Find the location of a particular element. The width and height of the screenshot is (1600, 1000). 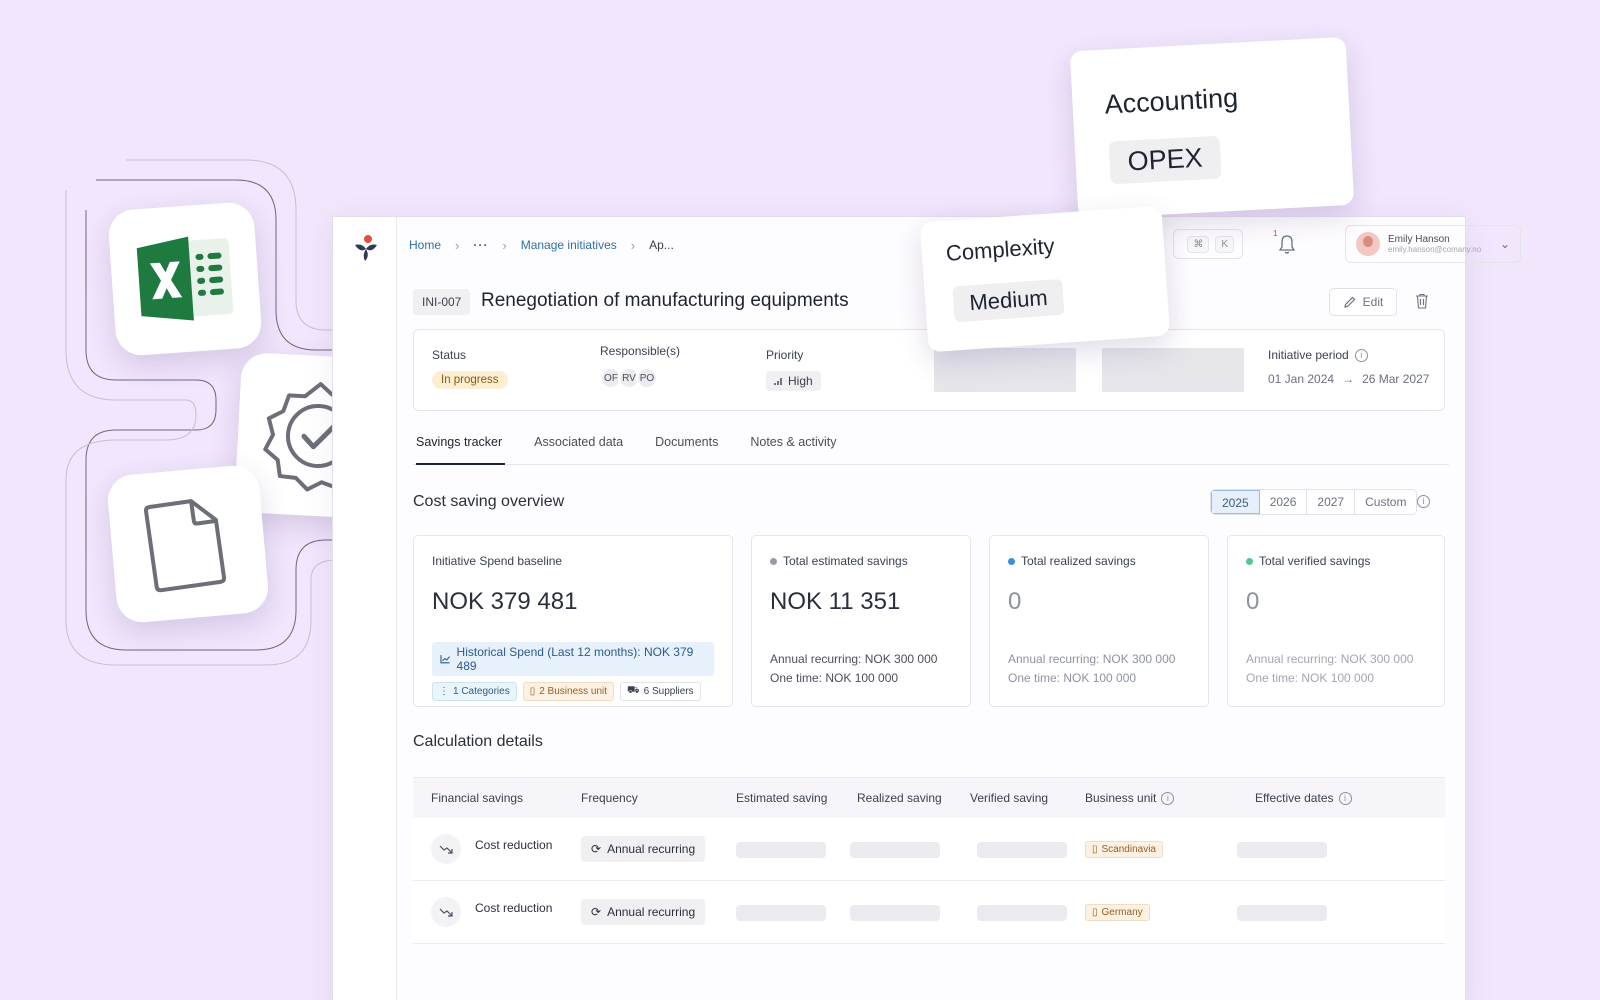

line-chart-icon is located at coordinates (445, 659).